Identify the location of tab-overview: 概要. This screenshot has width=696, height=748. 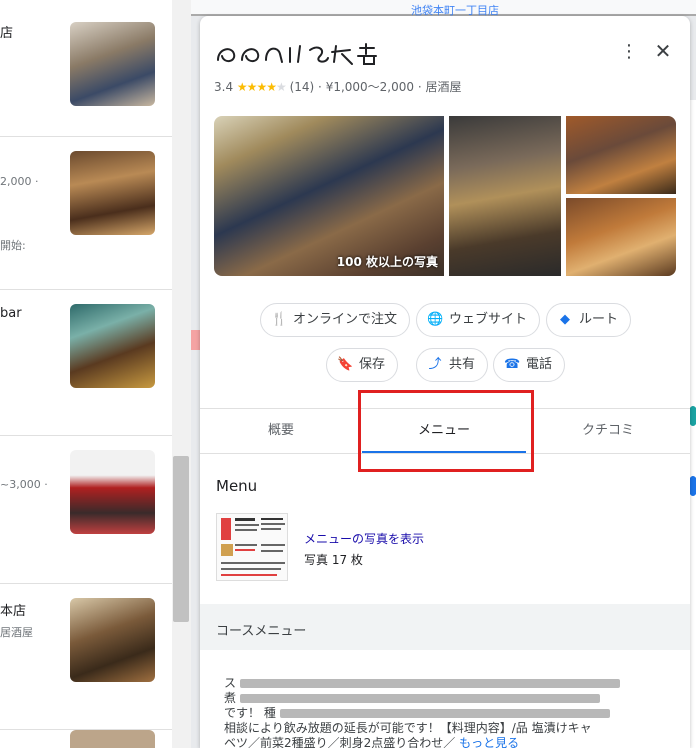
(281, 431).